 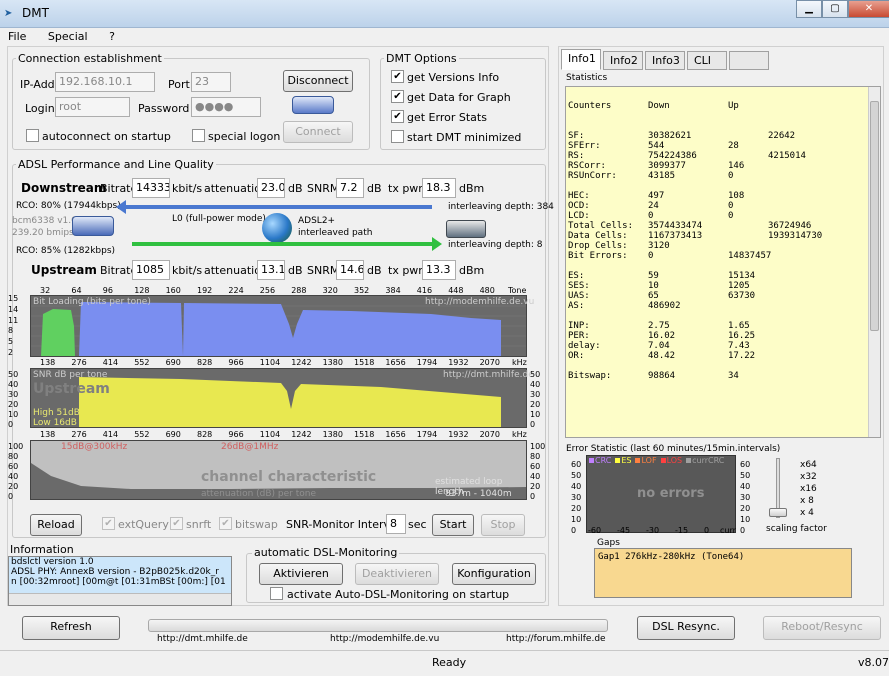 I want to click on stats-scrollbar, so click(x=874, y=262).